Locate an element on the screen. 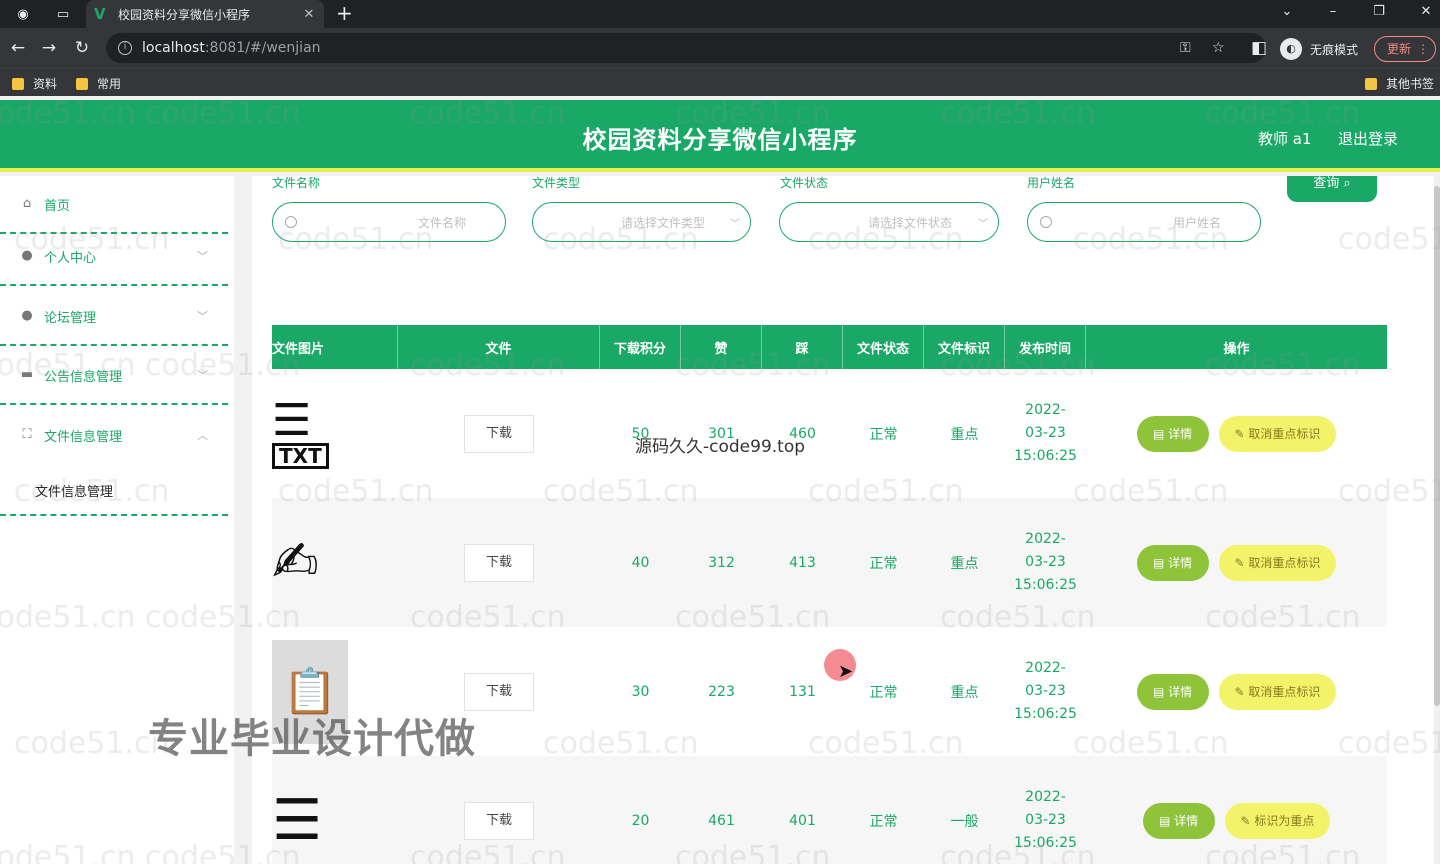 The width and height of the screenshot is (1440, 864). dislikes-cell: 131 is located at coordinates (802, 691).